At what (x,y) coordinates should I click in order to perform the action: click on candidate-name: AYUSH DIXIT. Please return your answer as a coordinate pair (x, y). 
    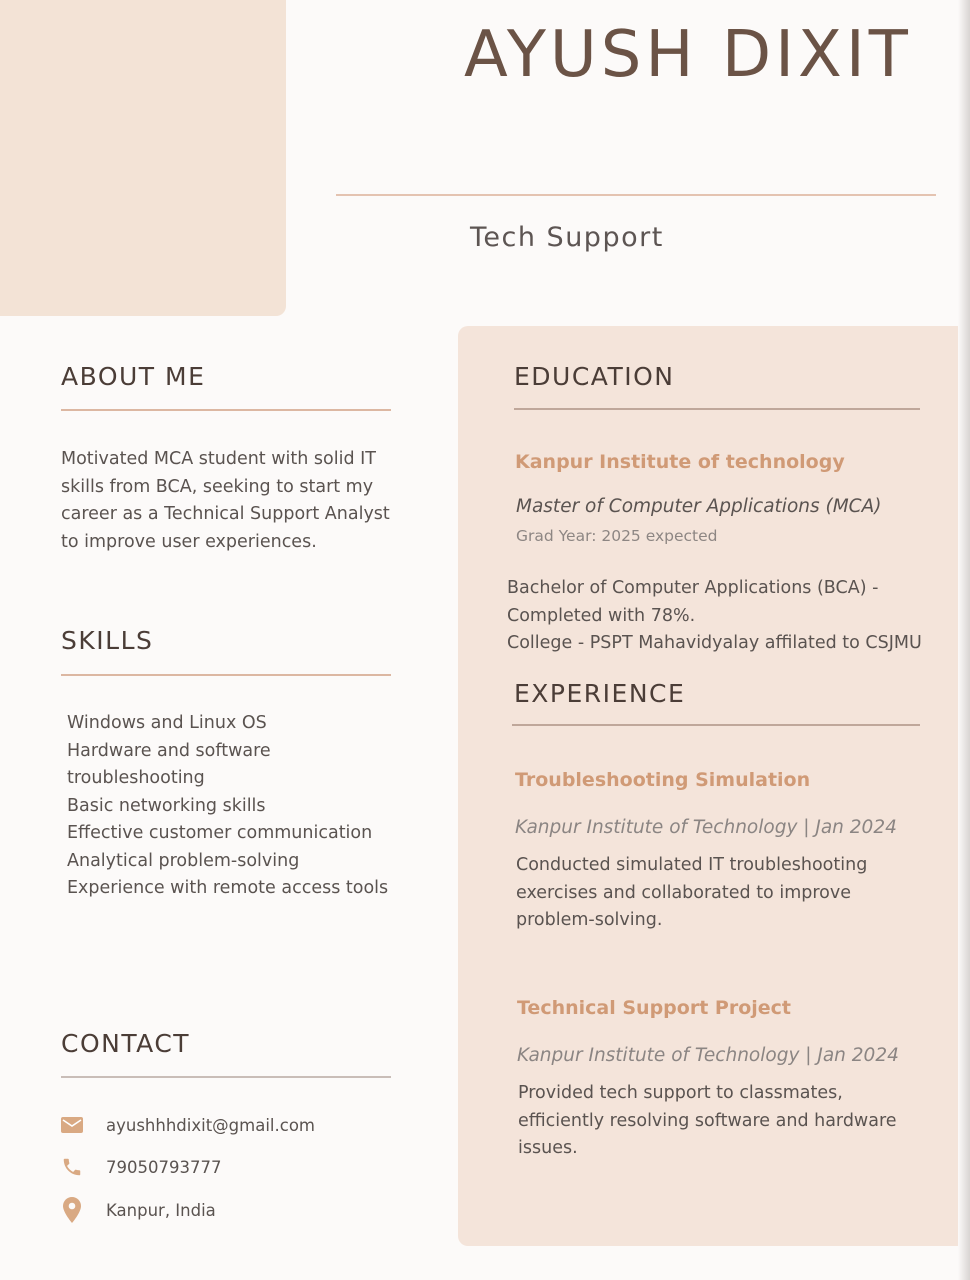
    Looking at the image, I should click on (688, 55).